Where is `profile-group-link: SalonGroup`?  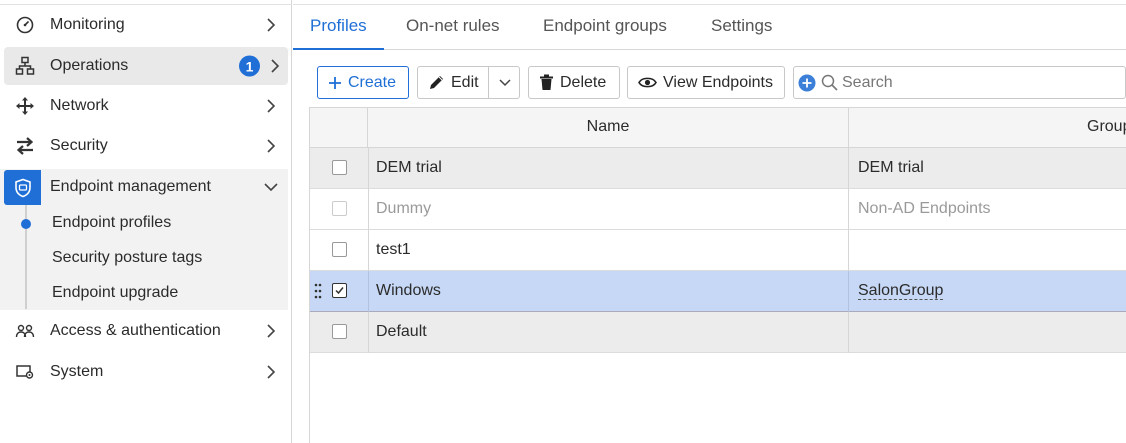
profile-group-link: SalonGroup is located at coordinates (901, 291).